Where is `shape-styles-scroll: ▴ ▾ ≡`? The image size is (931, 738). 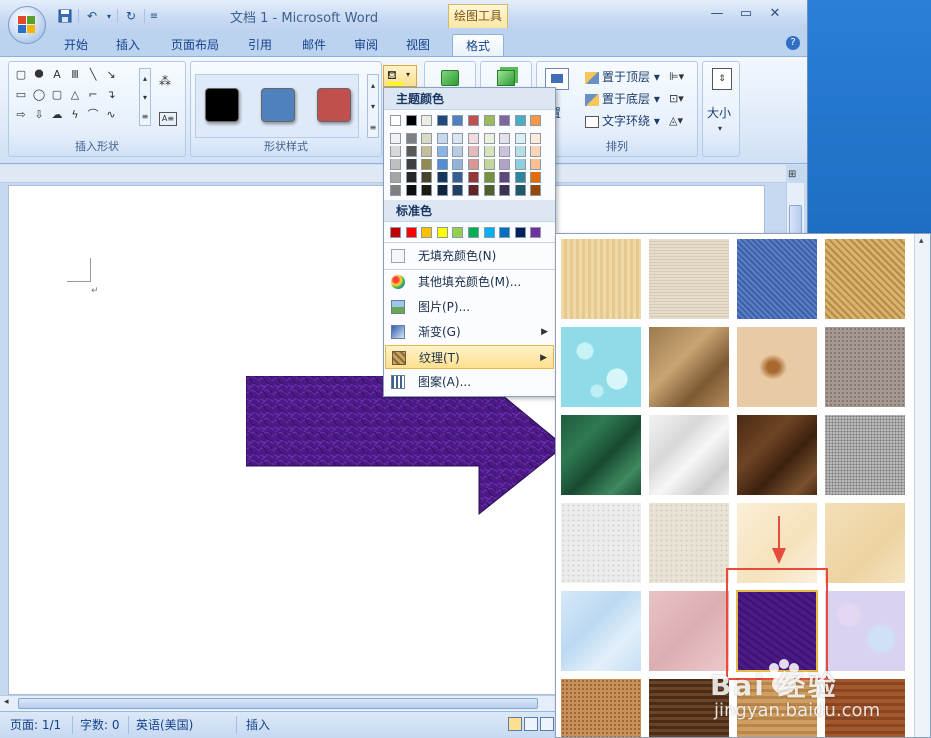
shape-styles-scroll: ▴ ▾ ≡ is located at coordinates (373, 106).